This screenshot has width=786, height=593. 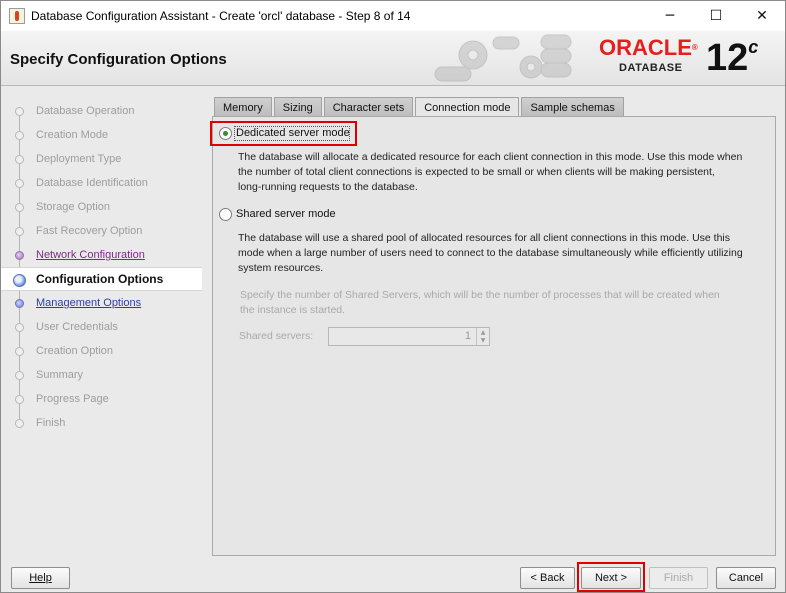 I want to click on cancel-button-label: Cancel, so click(x=746, y=578).